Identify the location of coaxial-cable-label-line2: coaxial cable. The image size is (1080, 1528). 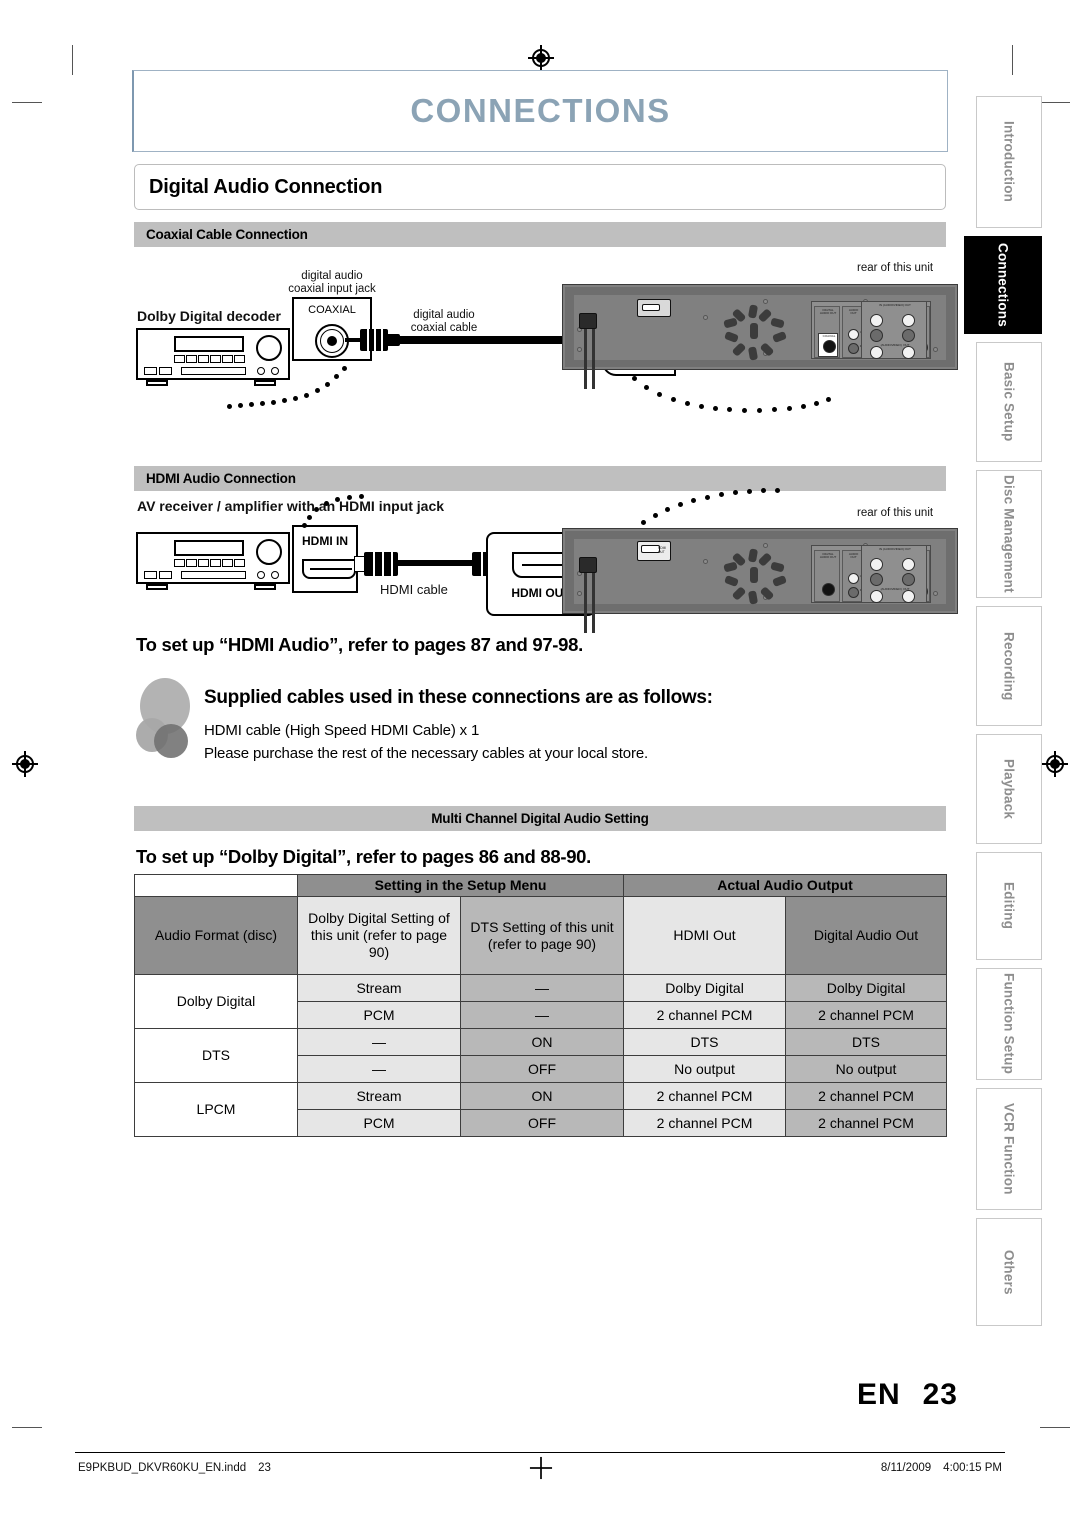
(444, 328).